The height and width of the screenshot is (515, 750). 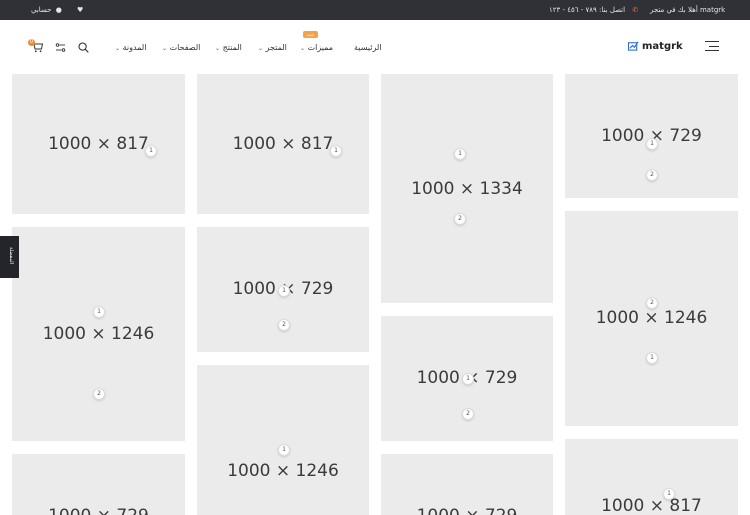 I want to click on image-size-label: 1000 × 1334, so click(x=467, y=189).